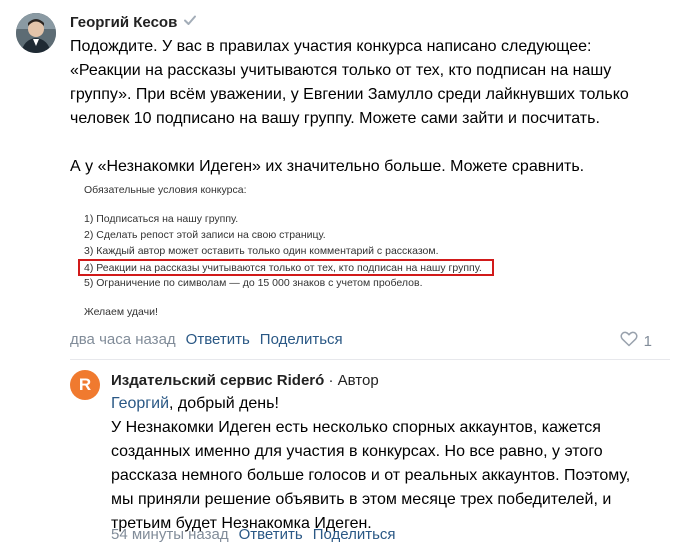 This screenshot has height=550, width=680. I want to click on author-name: Издательский сервис Rideró, so click(217, 380).